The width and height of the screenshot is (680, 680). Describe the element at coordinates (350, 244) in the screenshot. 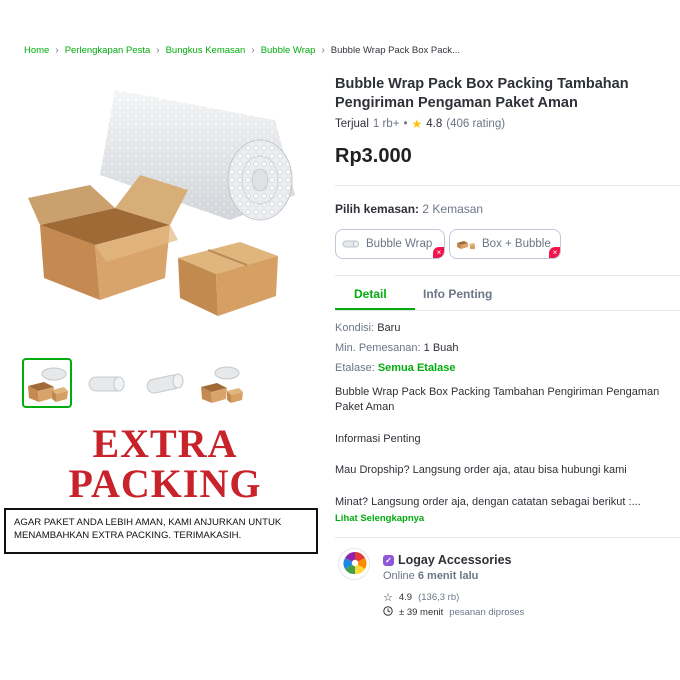

I see `bubble-wrap-icon` at that location.